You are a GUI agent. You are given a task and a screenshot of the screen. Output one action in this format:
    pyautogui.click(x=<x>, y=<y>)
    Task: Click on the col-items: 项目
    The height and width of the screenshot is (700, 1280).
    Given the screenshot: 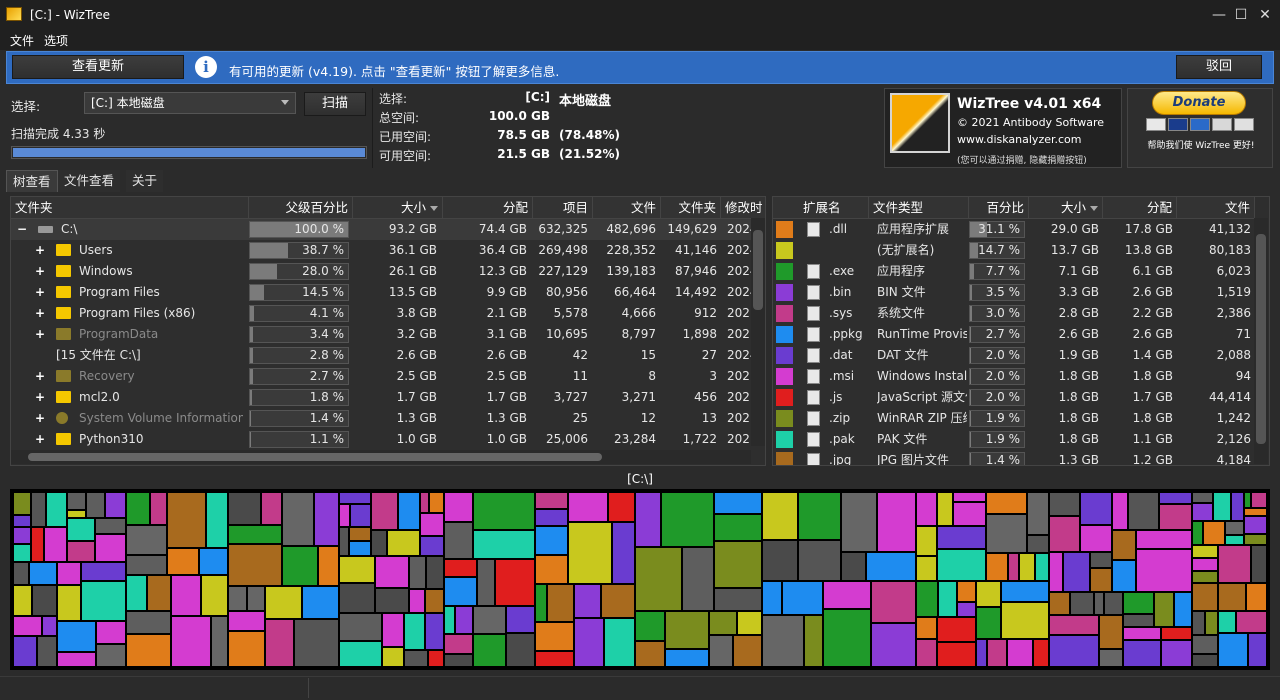 What is the action you would take?
    pyautogui.click(x=563, y=208)
    